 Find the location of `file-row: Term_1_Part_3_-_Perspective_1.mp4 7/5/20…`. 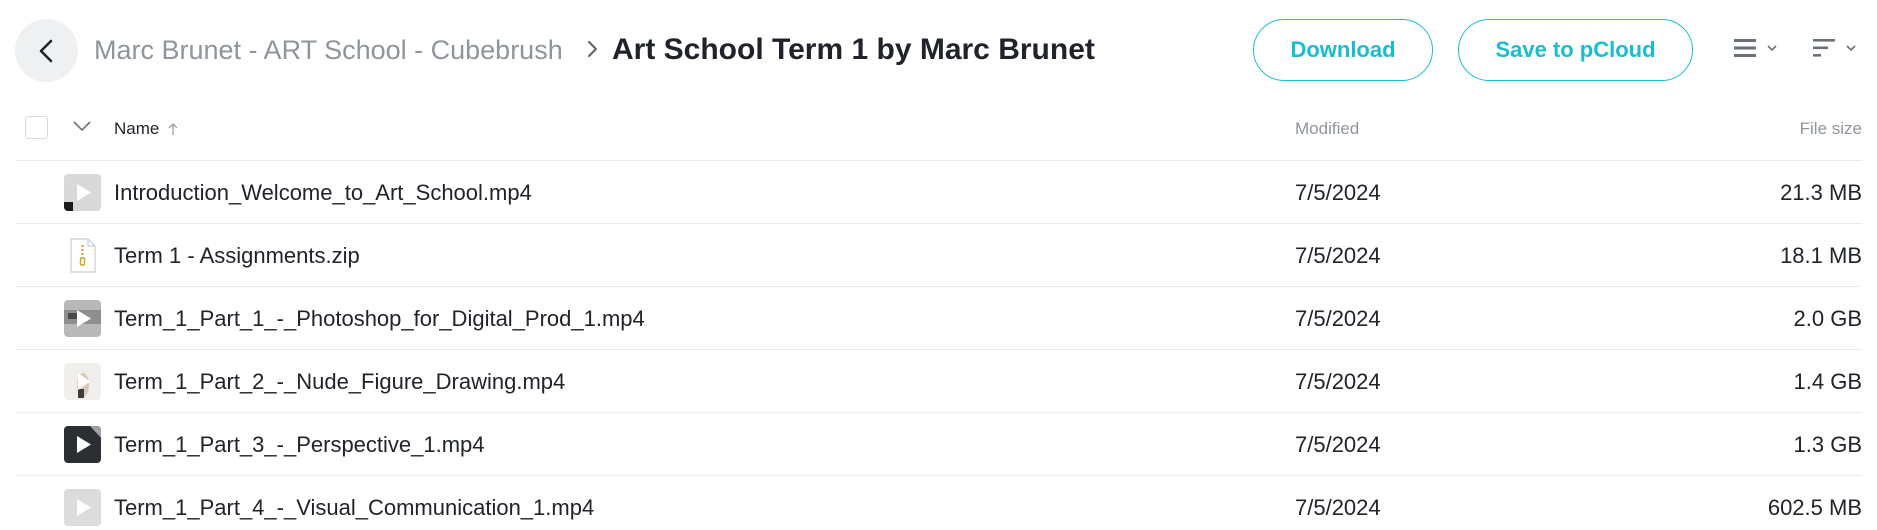

file-row: Term_1_Part_3_-_Perspective_1.mp4 7/5/20… is located at coordinates (938, 444).